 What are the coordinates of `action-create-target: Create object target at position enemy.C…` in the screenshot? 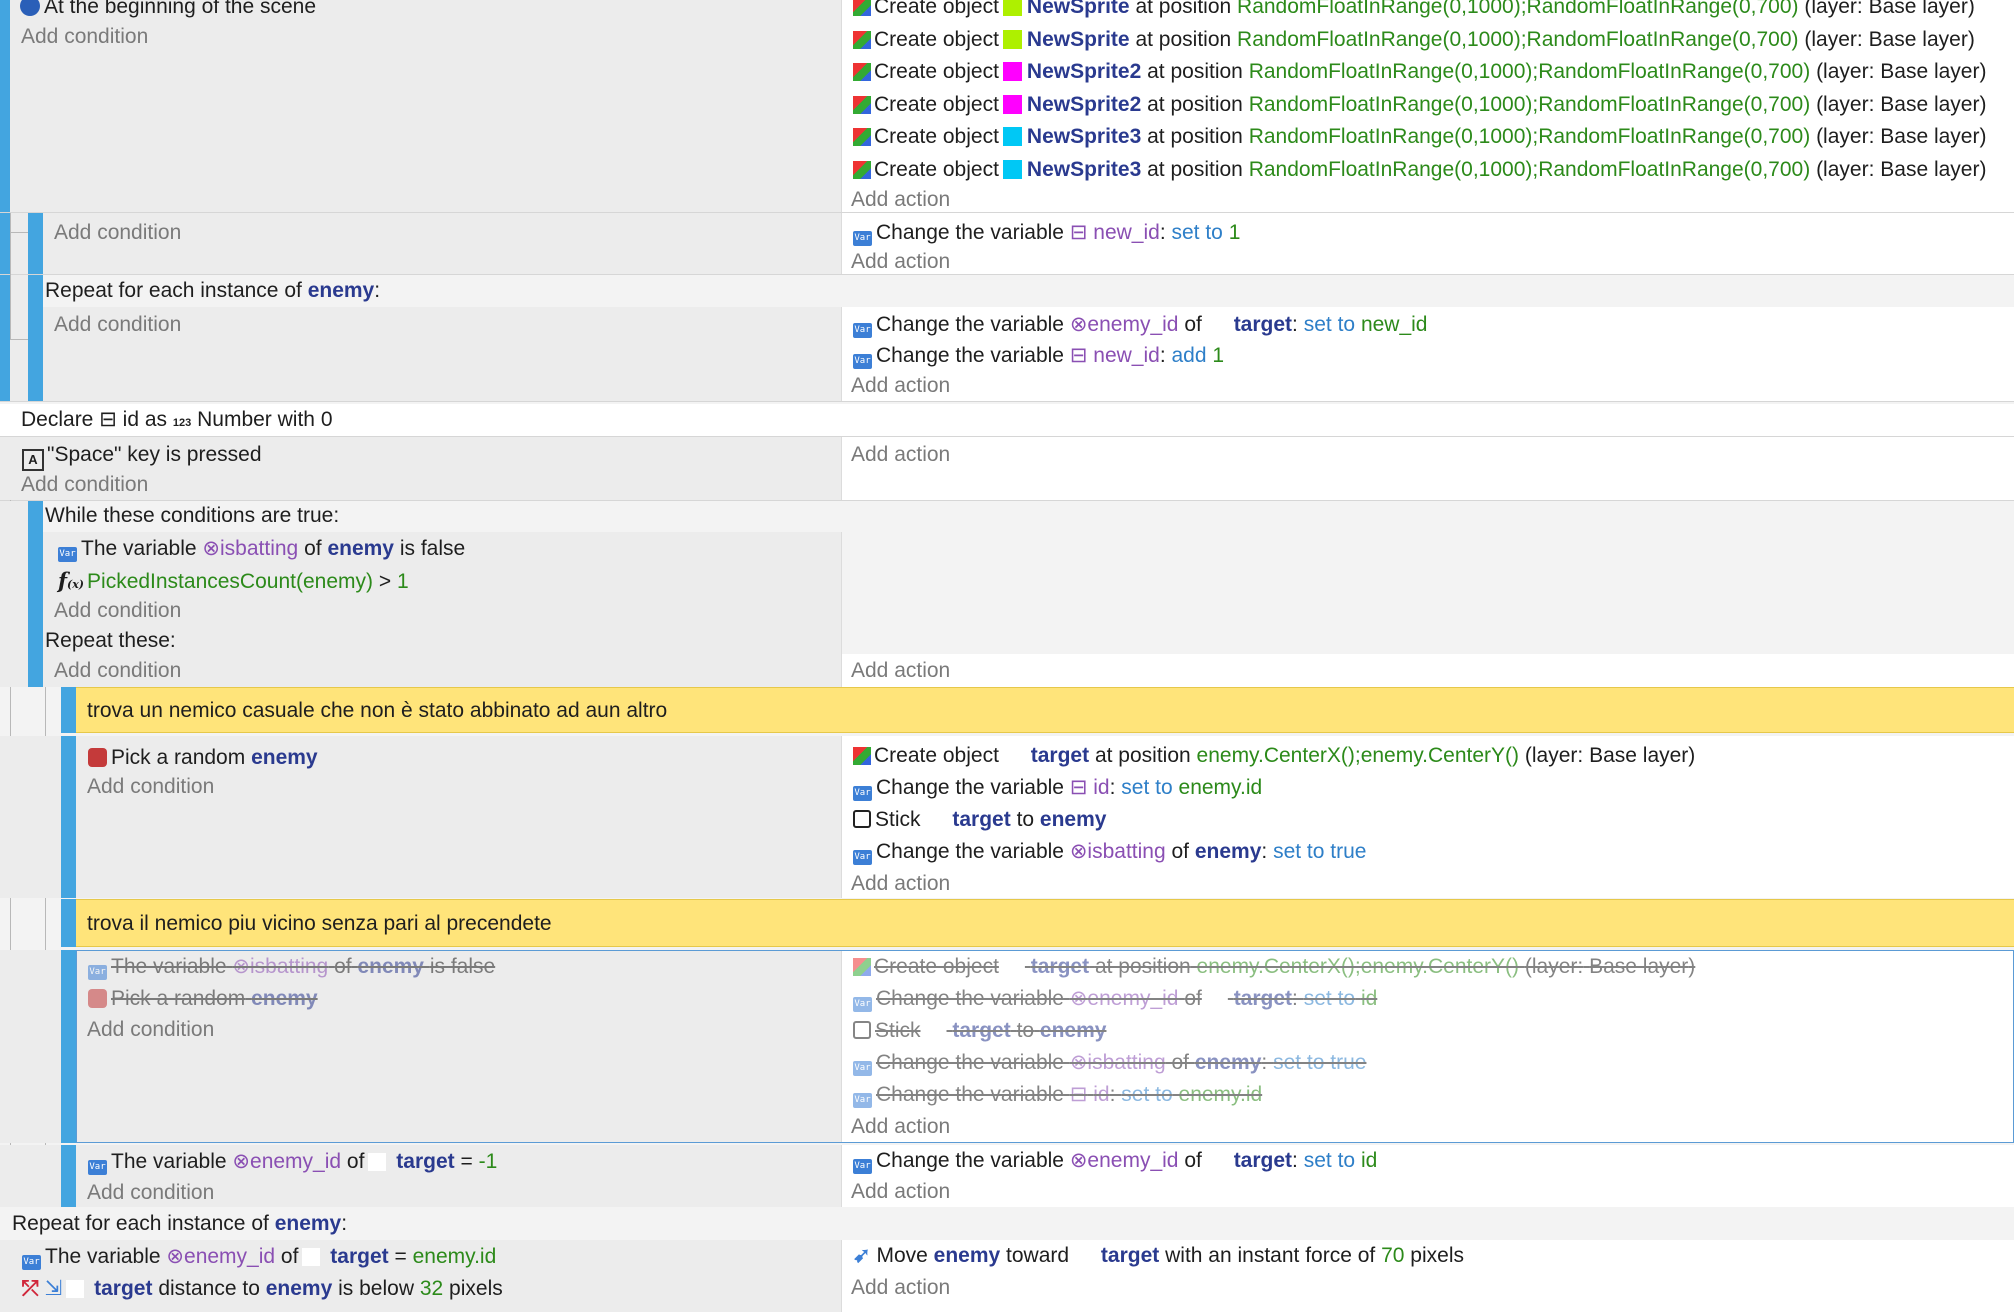 It's located at (1274, 756).